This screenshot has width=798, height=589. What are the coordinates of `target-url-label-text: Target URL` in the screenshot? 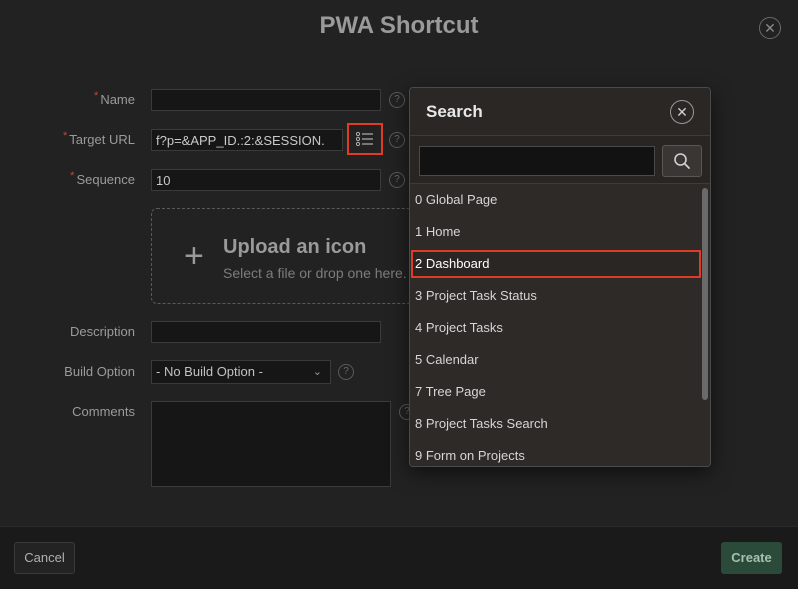 It's located at (102, 139).